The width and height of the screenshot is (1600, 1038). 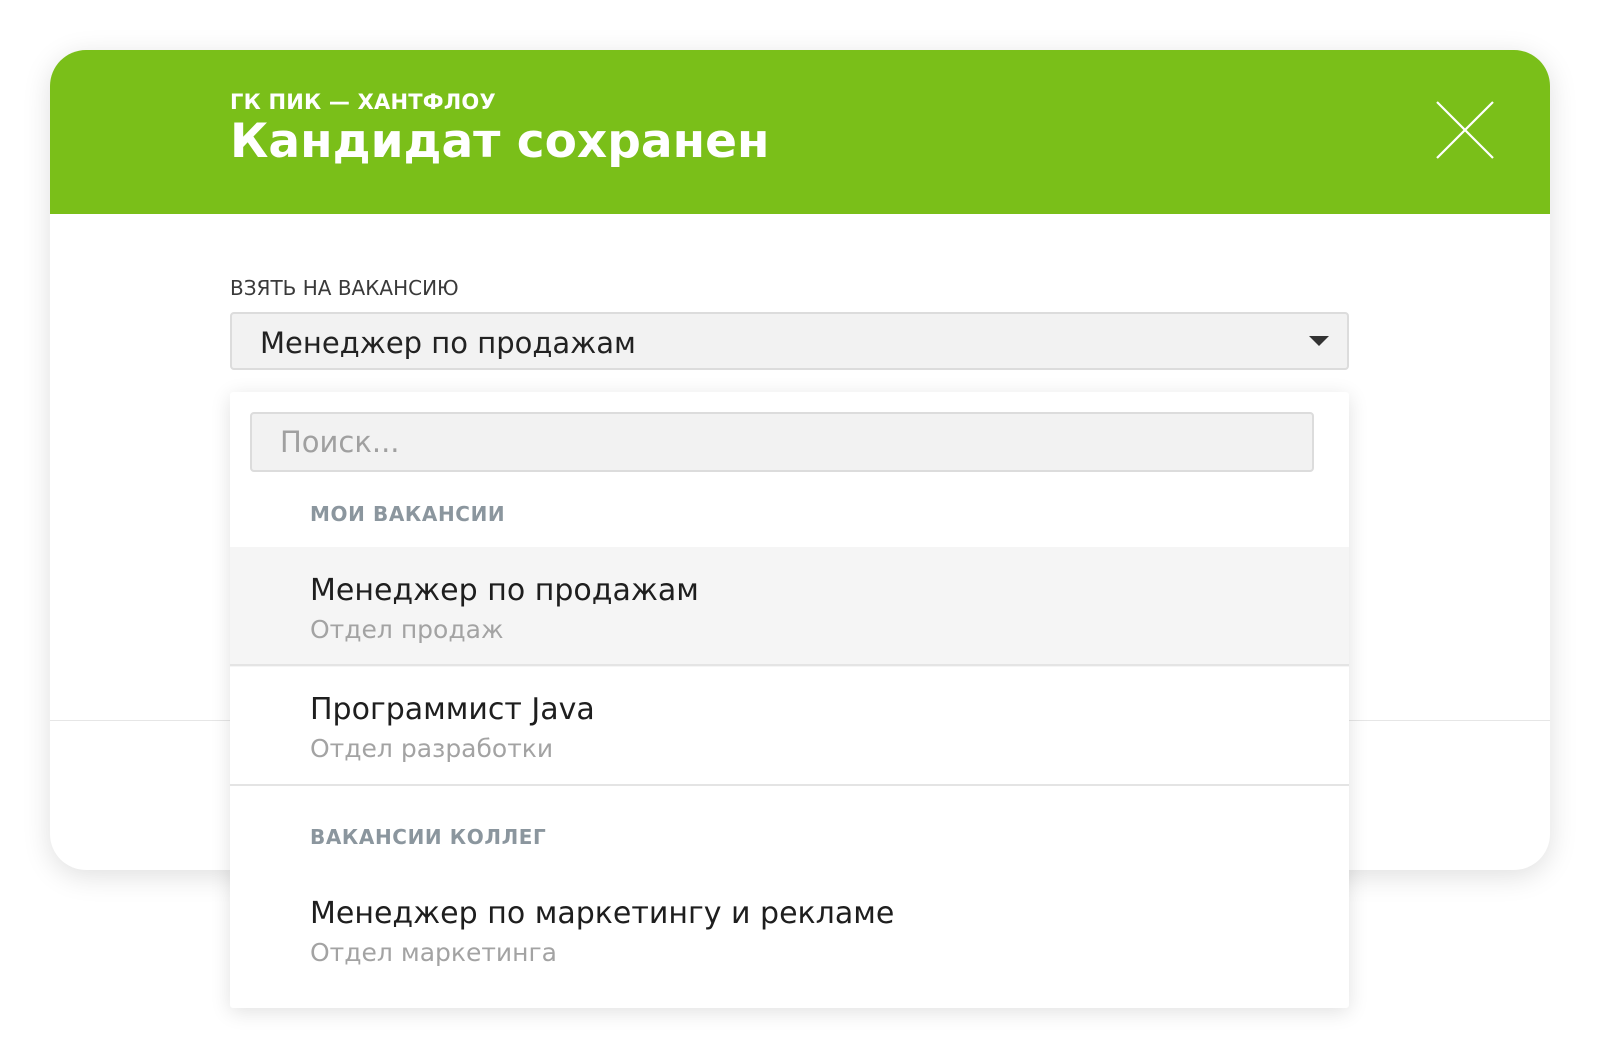 What do you see at coordinates (789, 341) in the screenshot?
I see `vacancy-select: Менеджер по продажам` at bounding box center [789, 341].